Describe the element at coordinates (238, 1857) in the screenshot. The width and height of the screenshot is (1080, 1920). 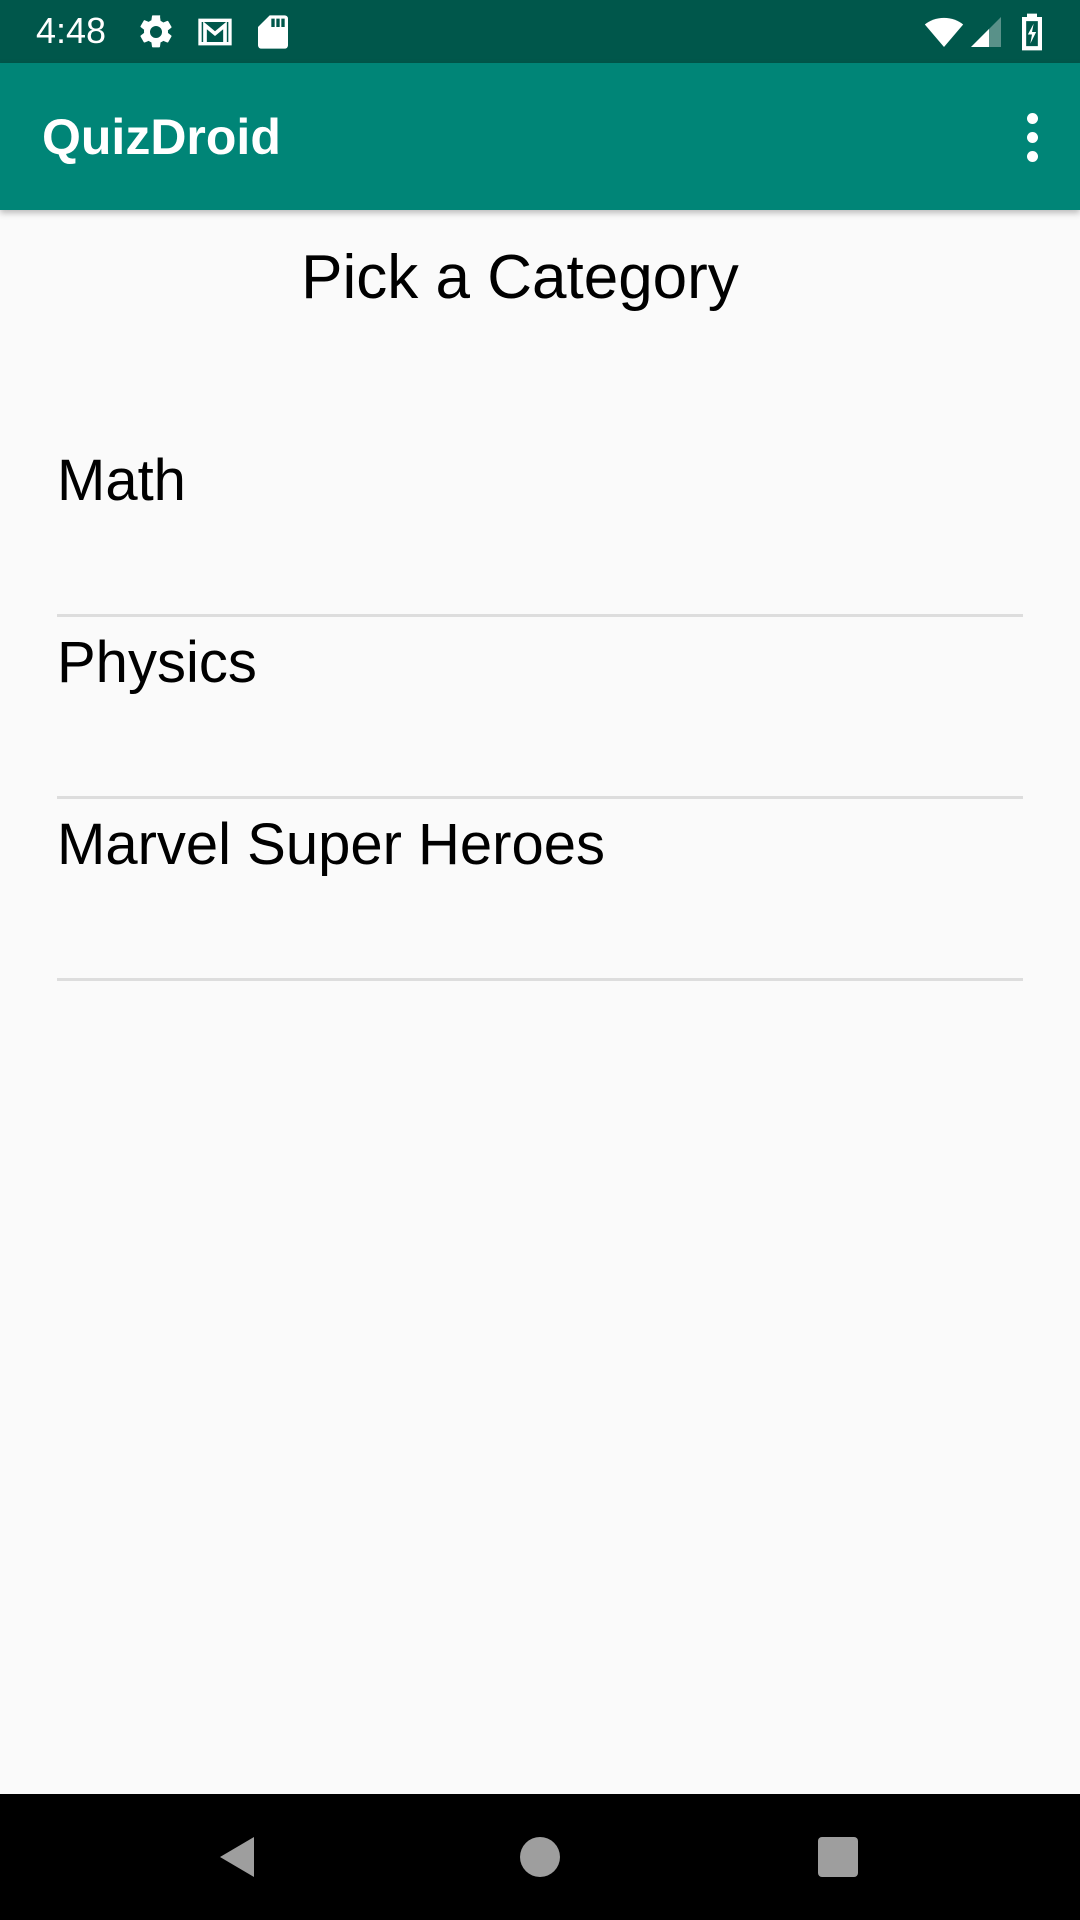
I see `back-icon` at that location.